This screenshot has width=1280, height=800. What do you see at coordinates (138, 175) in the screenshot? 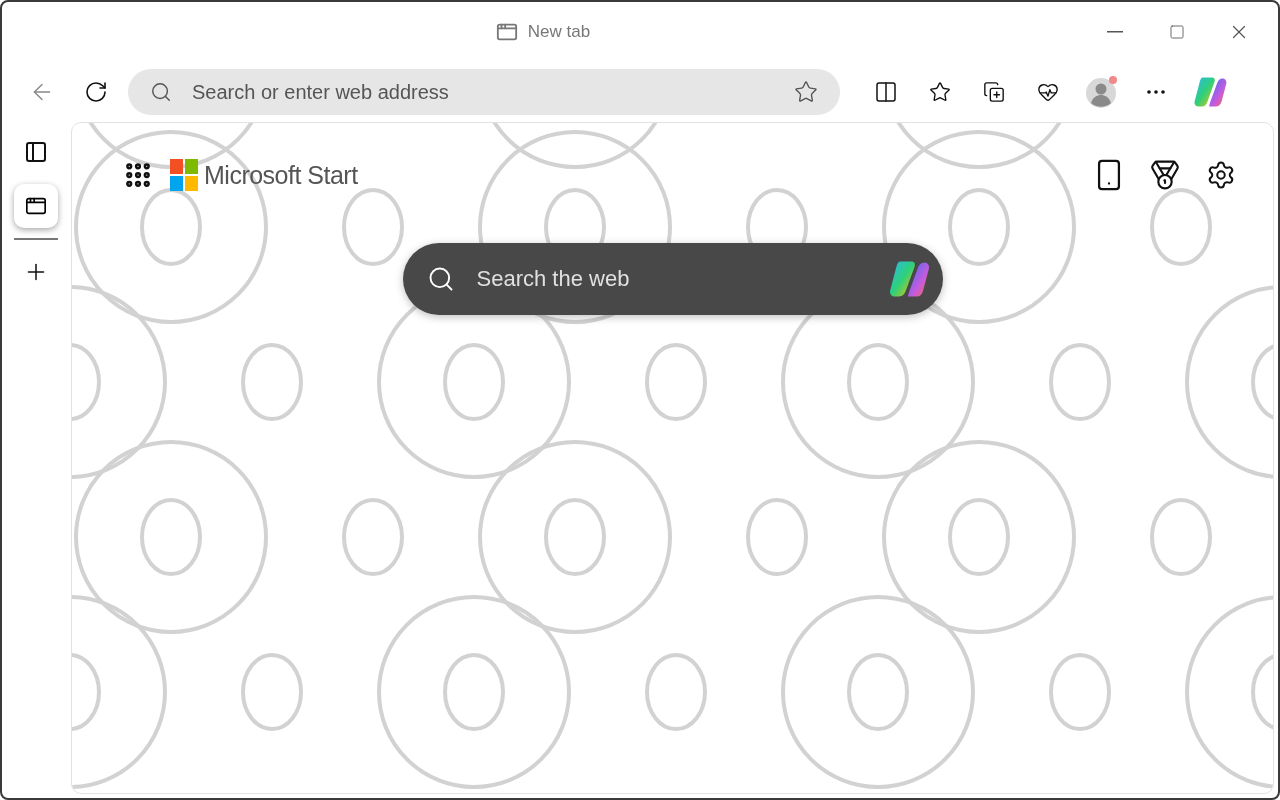
I see `dot-grid-icon` at bounding box center [138, 175].